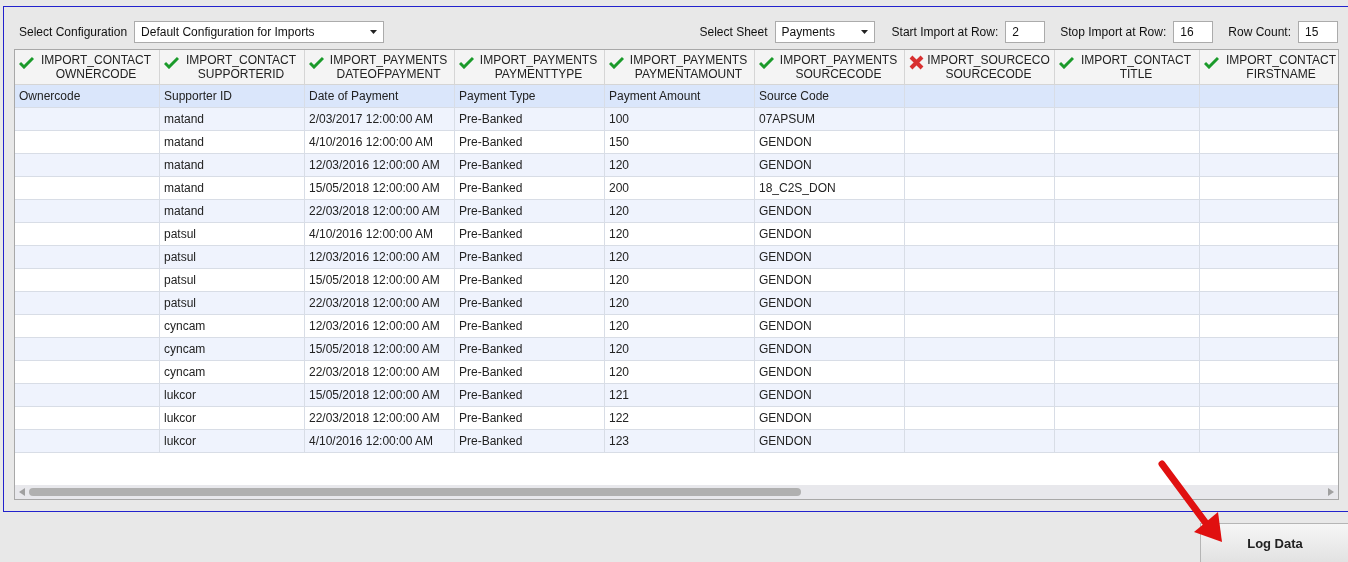  What do you see at coordinates (1127, 67) in the screenshot?
I see `column-header: IMPORT_CONTACT TITLE` at bounding box center [1127, 67].